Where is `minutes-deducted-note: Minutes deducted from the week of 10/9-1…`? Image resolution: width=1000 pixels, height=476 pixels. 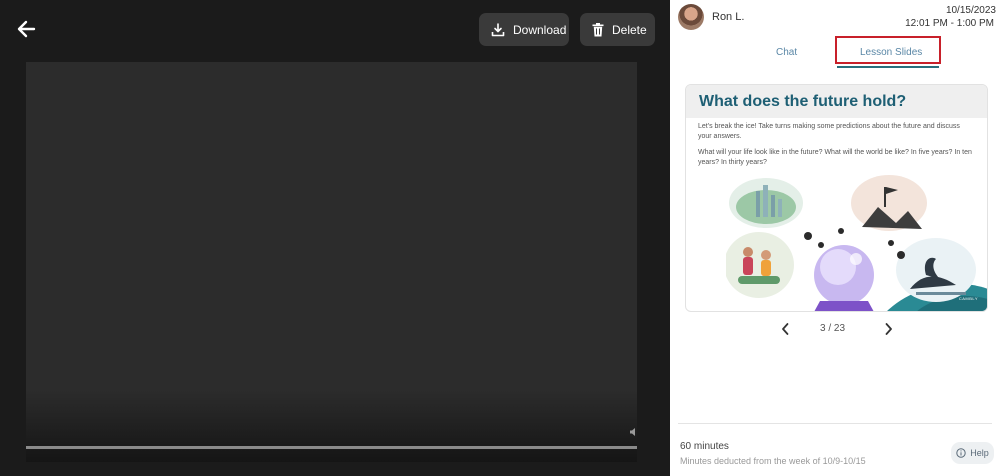 minutes-deducted-note: Minutes deducted from the week of 10/9-1… is located at coordinates (773, 461).